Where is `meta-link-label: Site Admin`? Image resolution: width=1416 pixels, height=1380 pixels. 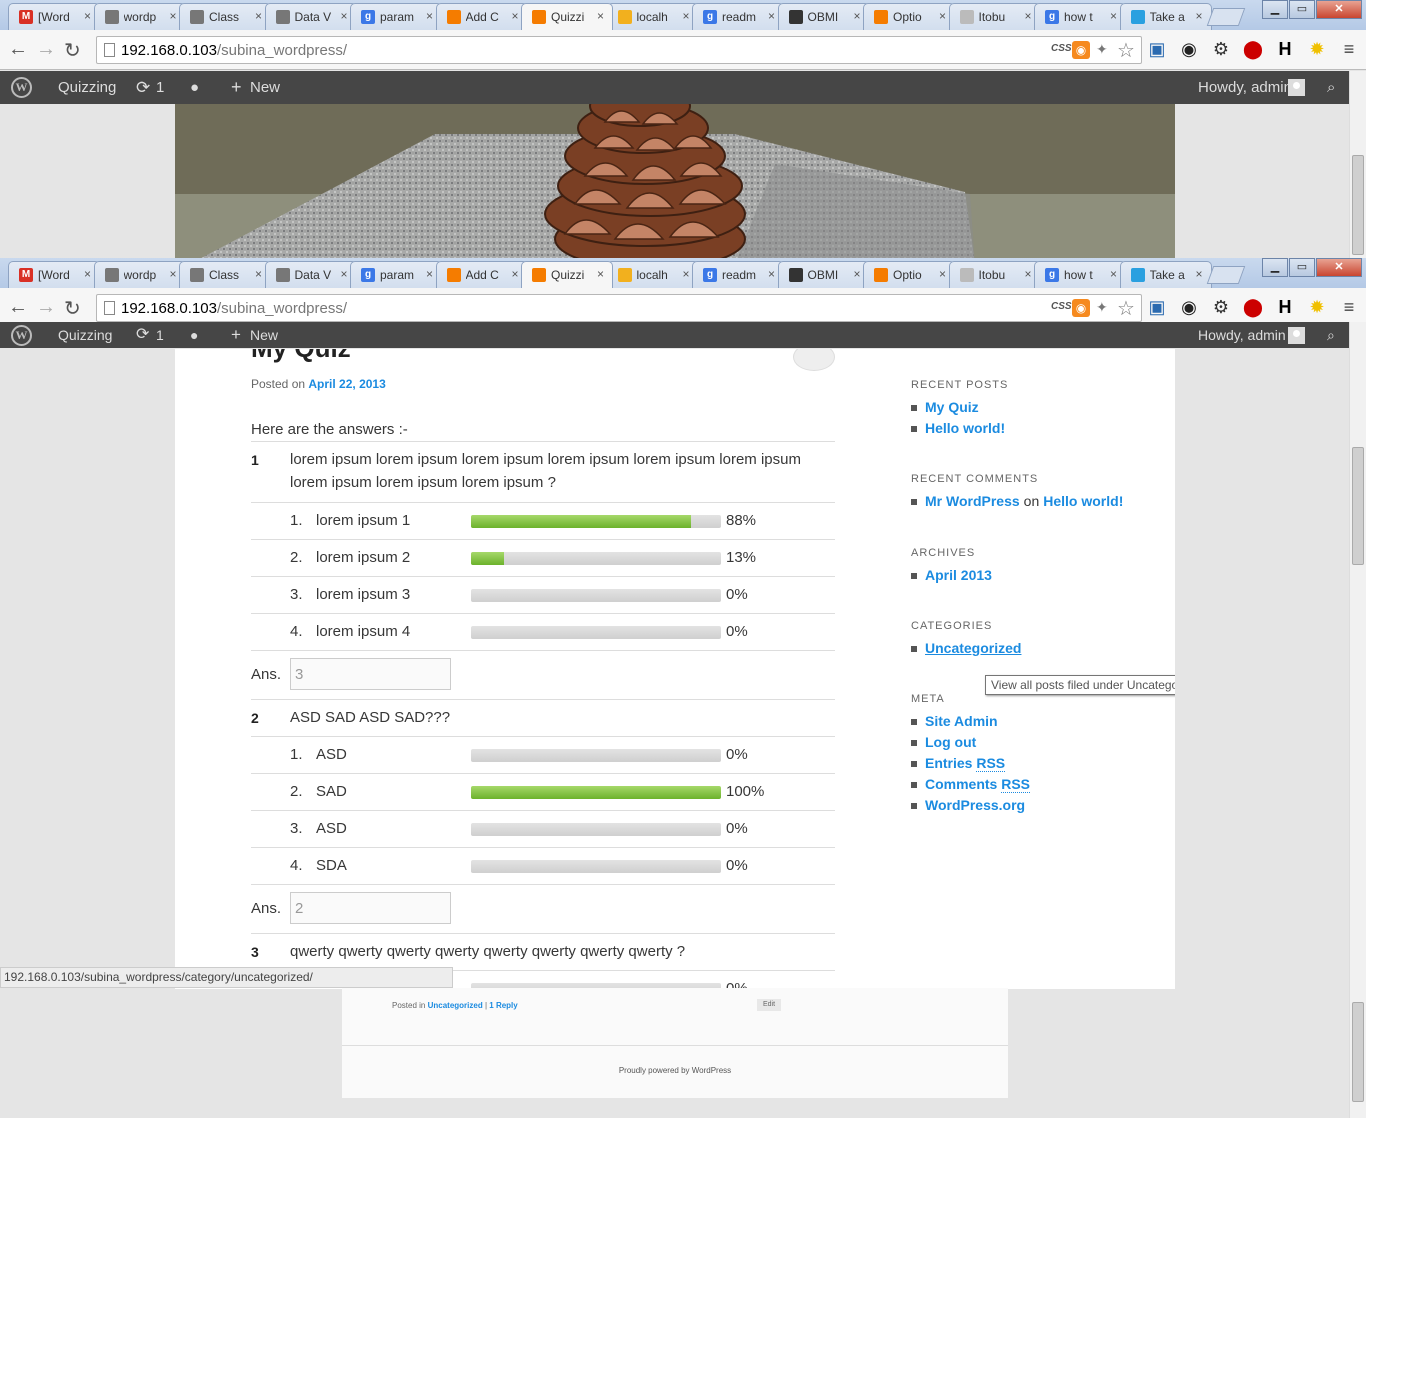
meta-link-label: Site Admin is located at coordinates (961, 721).